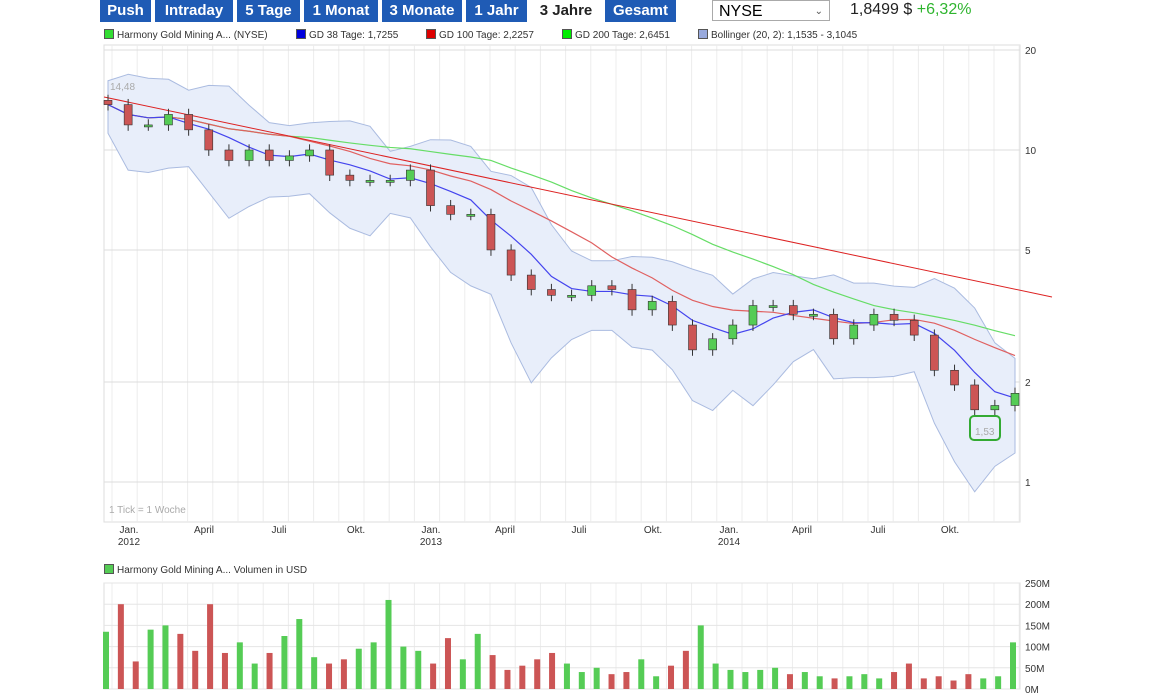 This screenshot has width=1152, height=697. What do you see at coordinates (985, 432) in the screenshot?
I see `low-label: 1,53` at bounding box center [985, 432].